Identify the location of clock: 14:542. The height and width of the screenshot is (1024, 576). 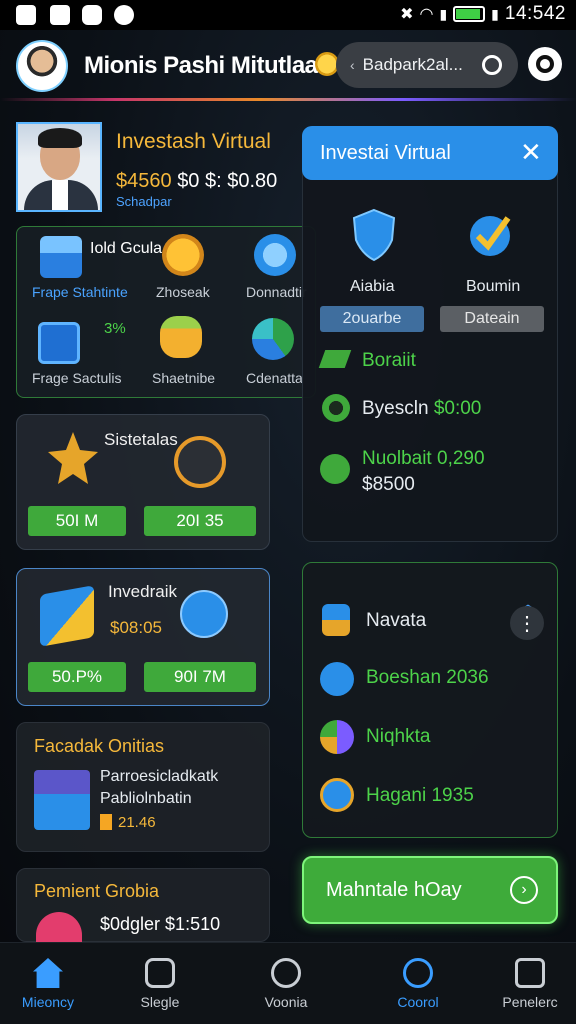
(535, 13).